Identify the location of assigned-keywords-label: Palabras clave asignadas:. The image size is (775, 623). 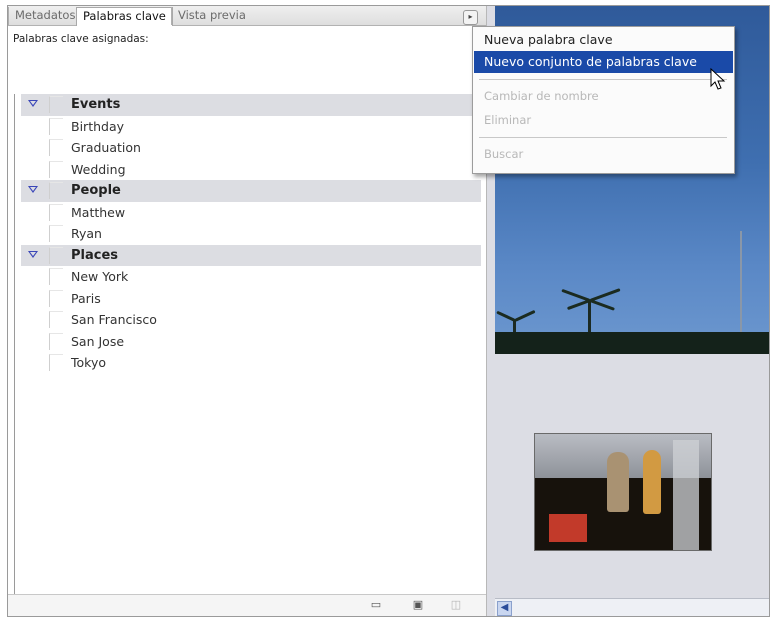
(81, 39).